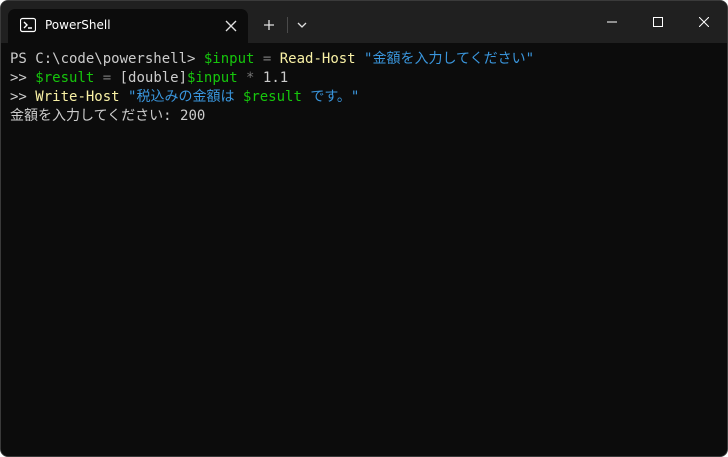 The width and height of the screenshot is (728, 457). I want to click on title-bar: PowerShell, so click(364, 22).